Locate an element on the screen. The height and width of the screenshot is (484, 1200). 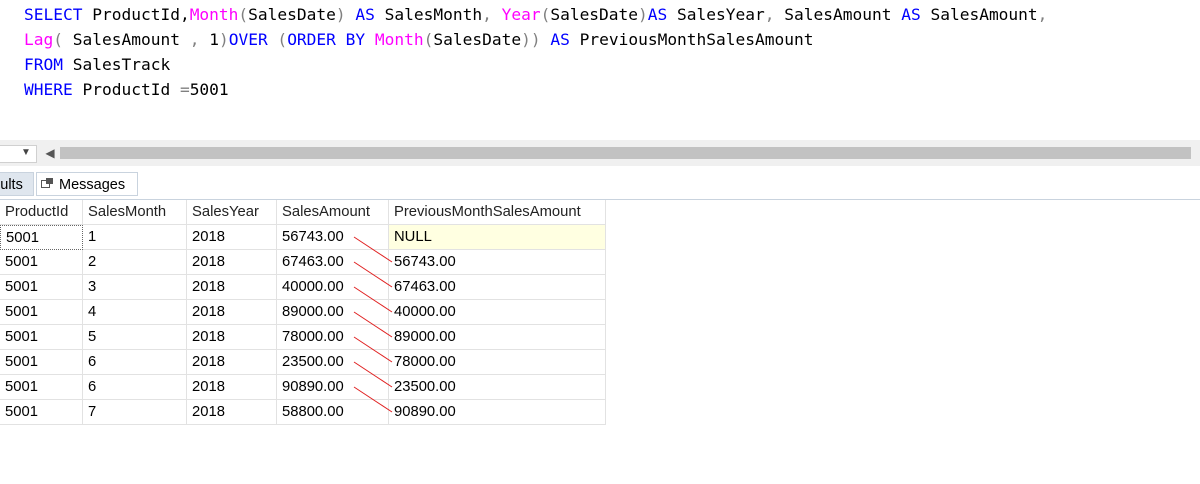
cell-salesmonth: 7 is located at coordinates (135, 412).